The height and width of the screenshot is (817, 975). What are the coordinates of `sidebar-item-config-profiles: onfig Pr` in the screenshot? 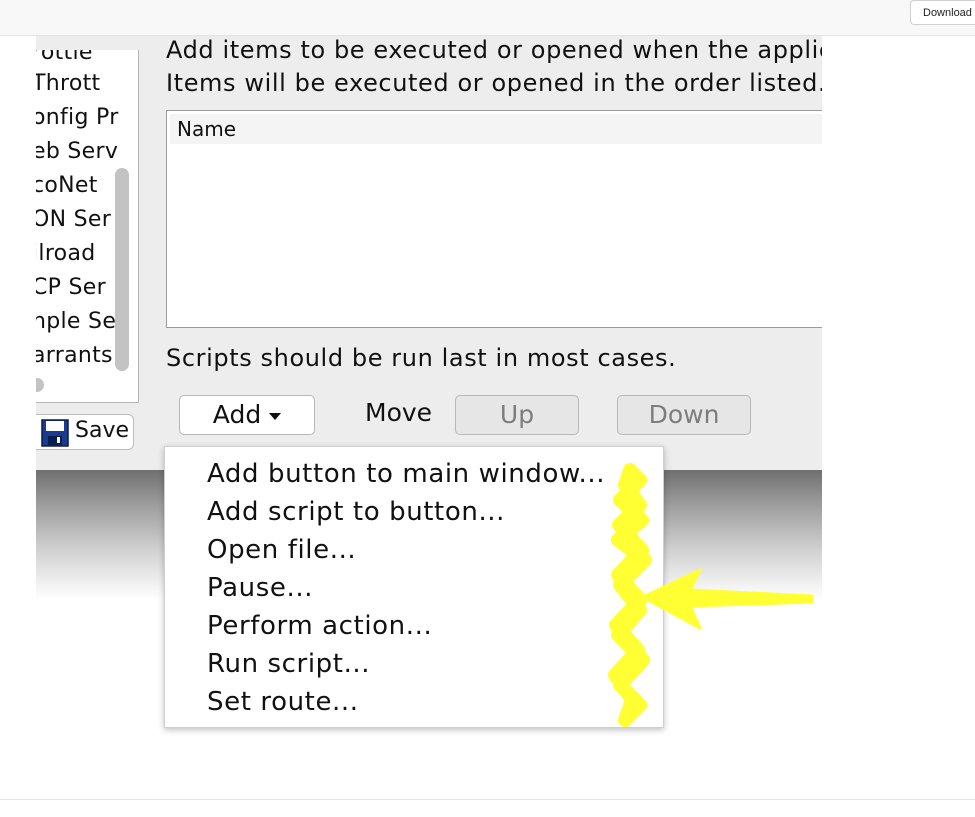 It's located at (77, 117).